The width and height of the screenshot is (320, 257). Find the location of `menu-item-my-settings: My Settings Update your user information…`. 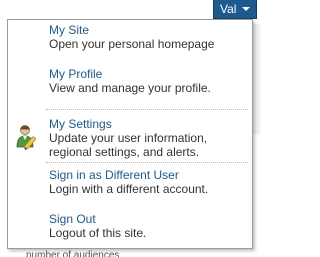

menu-item-my-settings: My Settings Update your user information… is located at coordinates (130, 138).